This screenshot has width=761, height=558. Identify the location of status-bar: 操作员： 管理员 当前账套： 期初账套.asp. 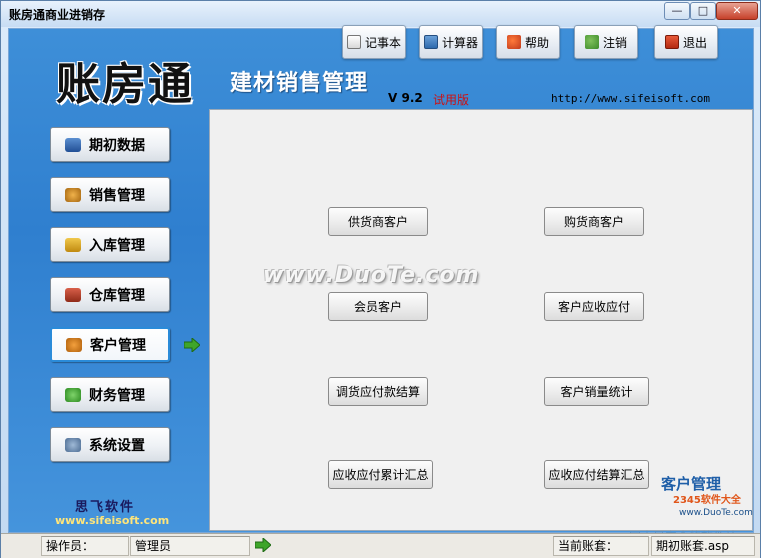
(380, 545).